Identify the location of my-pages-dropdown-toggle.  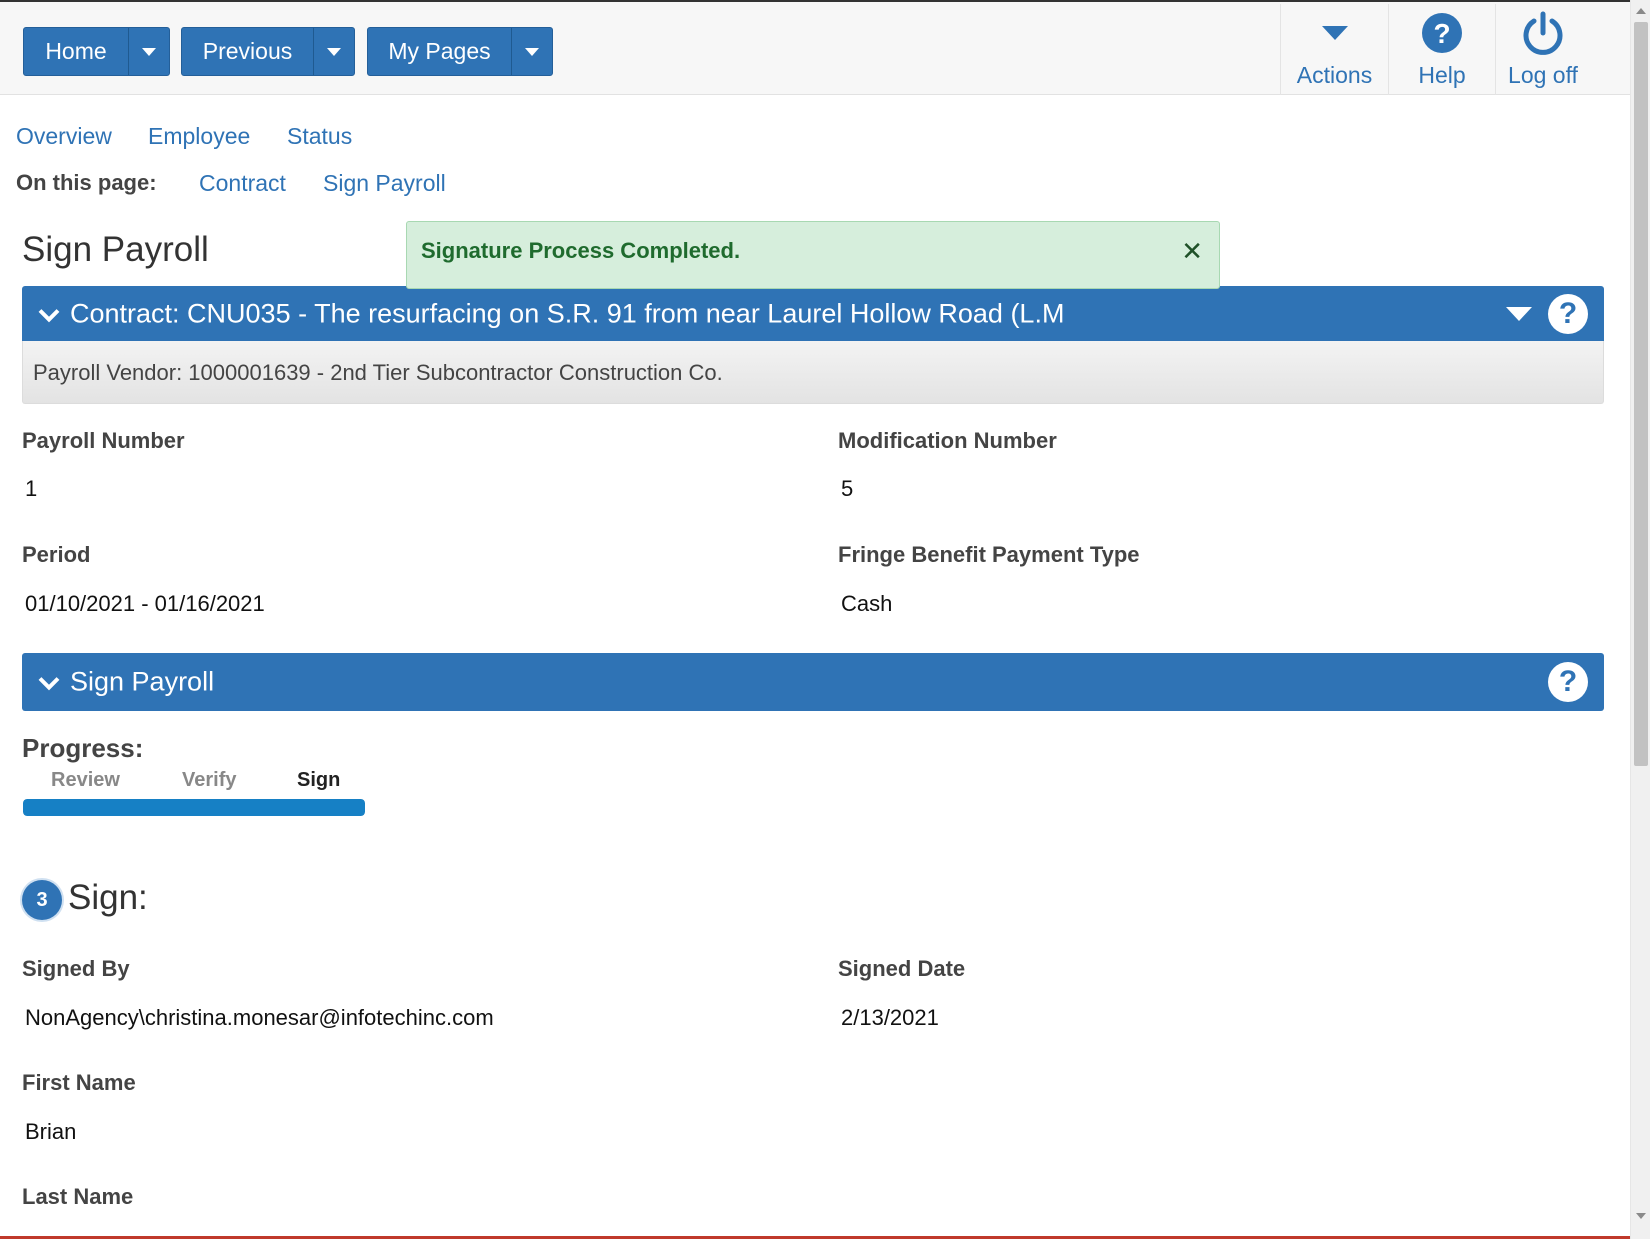
(531, 51).